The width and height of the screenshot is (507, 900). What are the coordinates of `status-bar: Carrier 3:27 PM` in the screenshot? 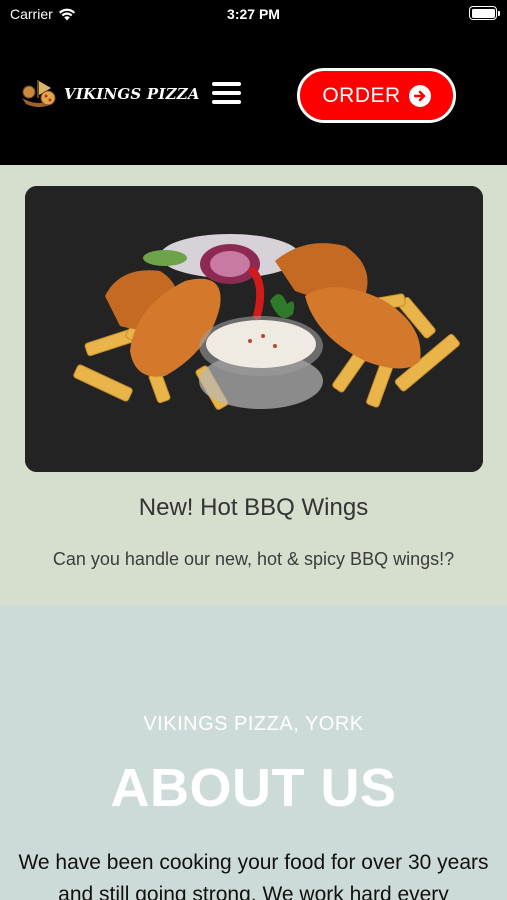 It's located at (253, 15).